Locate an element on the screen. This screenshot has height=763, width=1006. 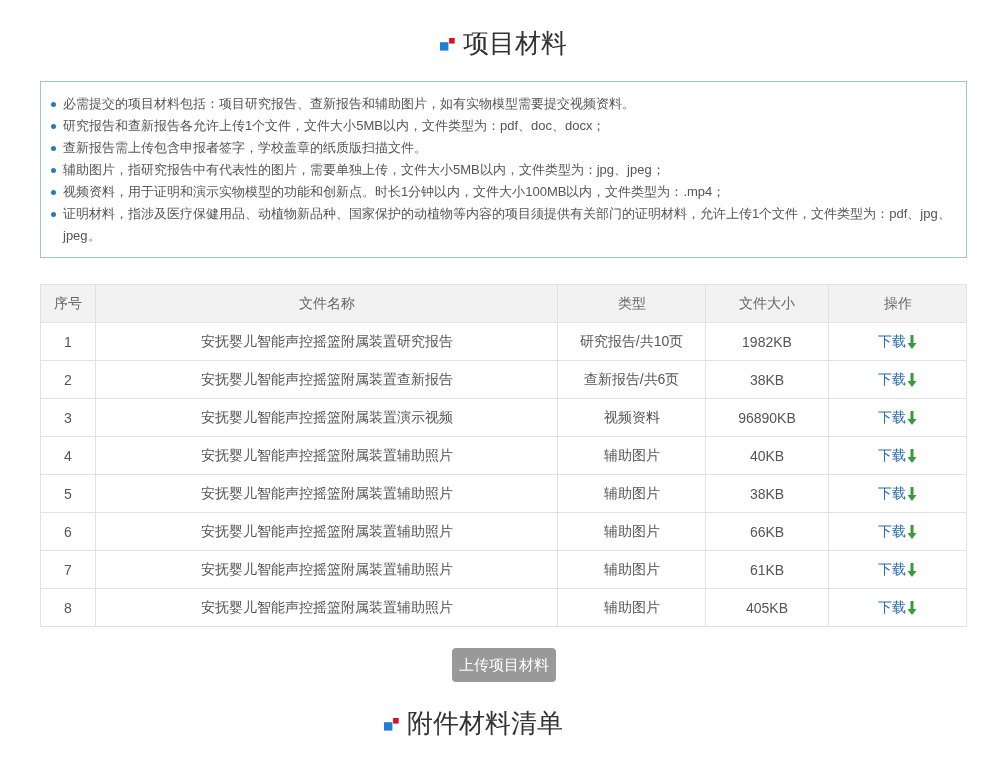
section-title: 附件材料清单 is located at coordinates (485, 723).